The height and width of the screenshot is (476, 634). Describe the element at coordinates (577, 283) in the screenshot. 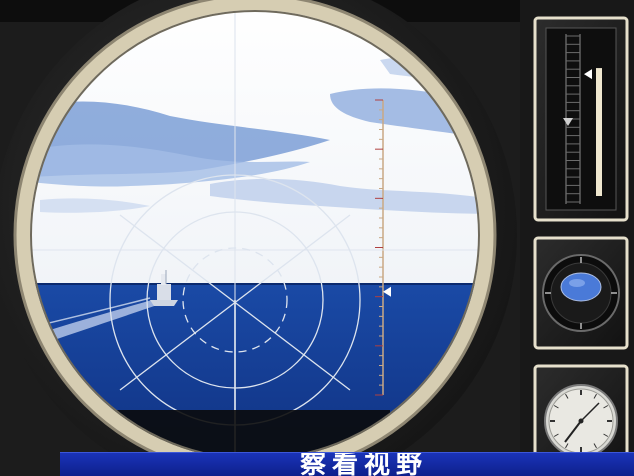

I see `compass-bubble-glint` at that location.